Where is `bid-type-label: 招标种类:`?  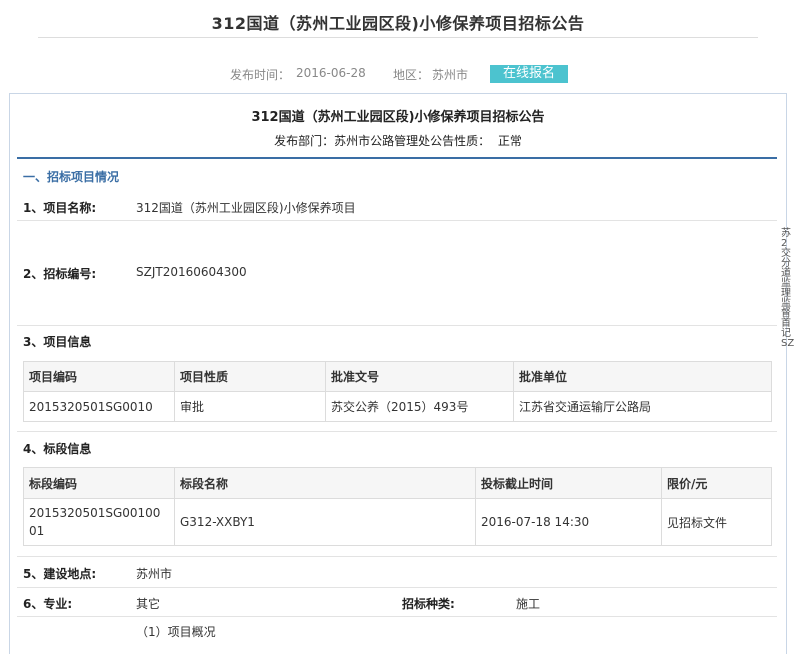
bid-type-label: 招标种类: is located at coordinates (428, 604).